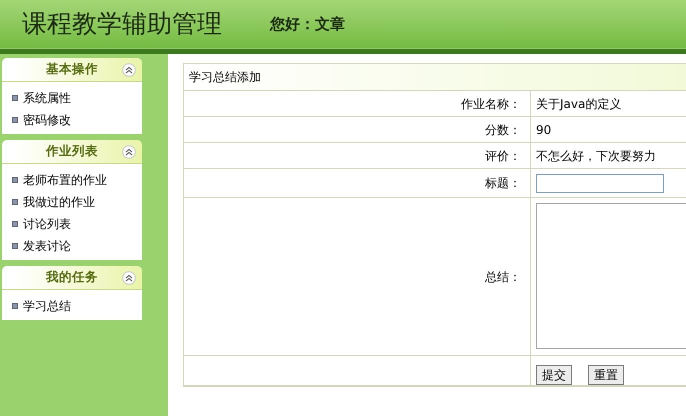  Describe the element at coordinates (225, 77) in the screenshot. I see `form-title: 学习总结添加` at that location.